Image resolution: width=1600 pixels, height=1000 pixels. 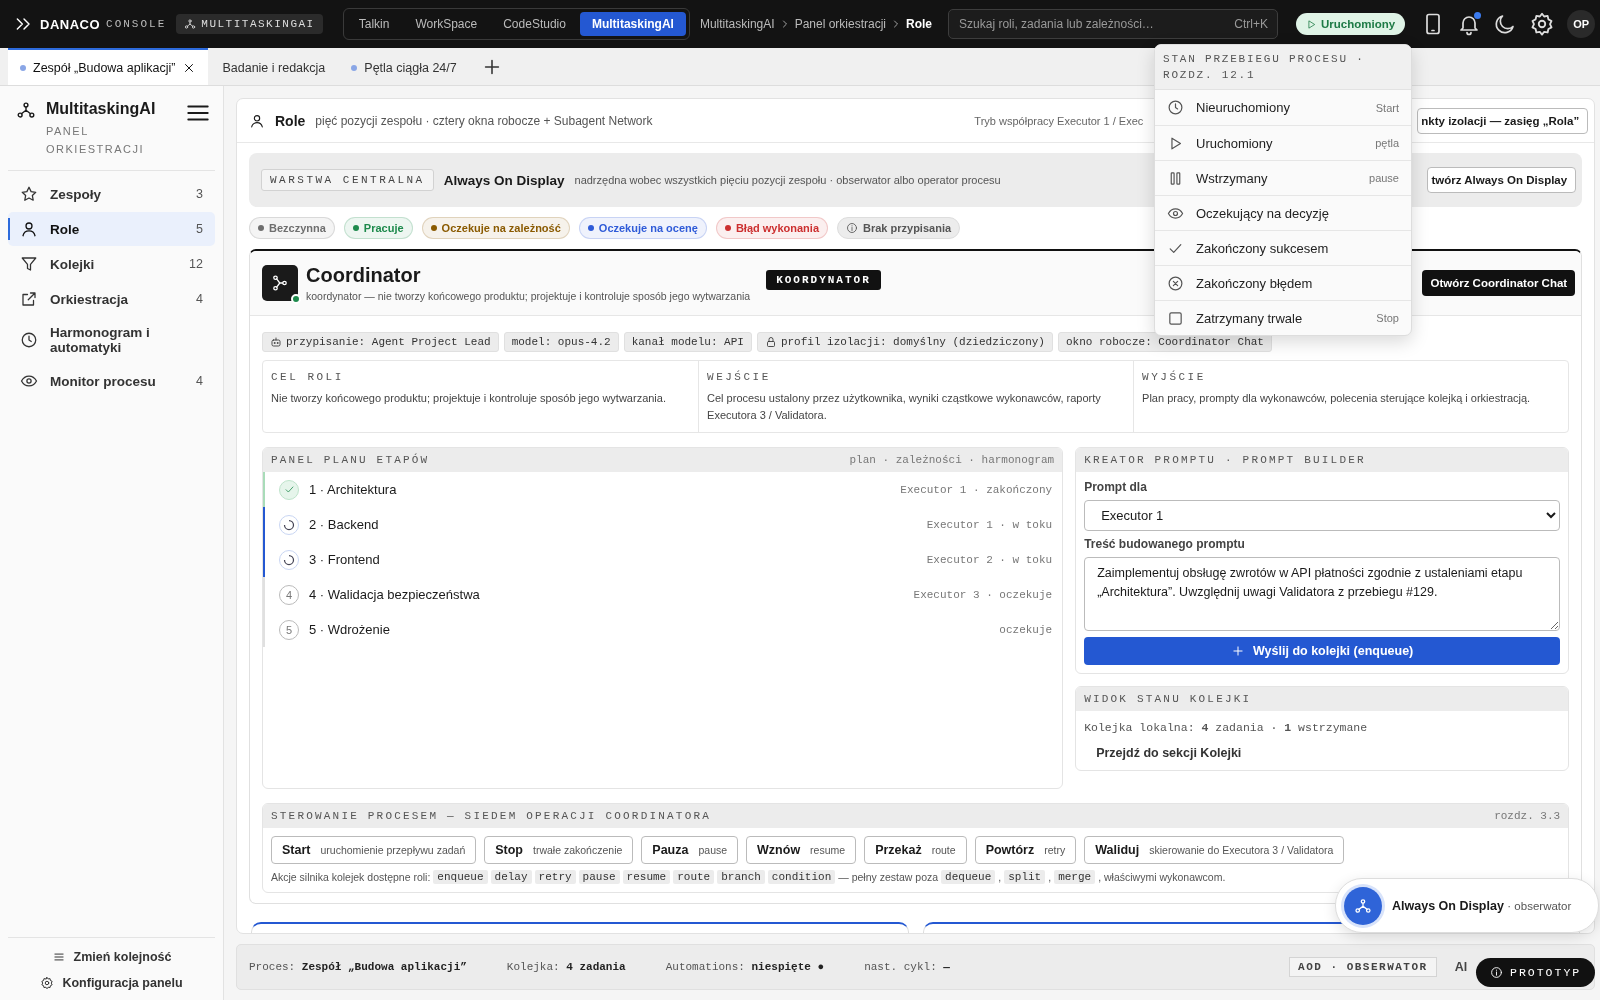 What do you see at coordinates (1059, 120) in the screenshot?
I see `collaboration-mode-text: Tryb współpracy Executor 1 / Exec` at bounding box center [1059, 120].